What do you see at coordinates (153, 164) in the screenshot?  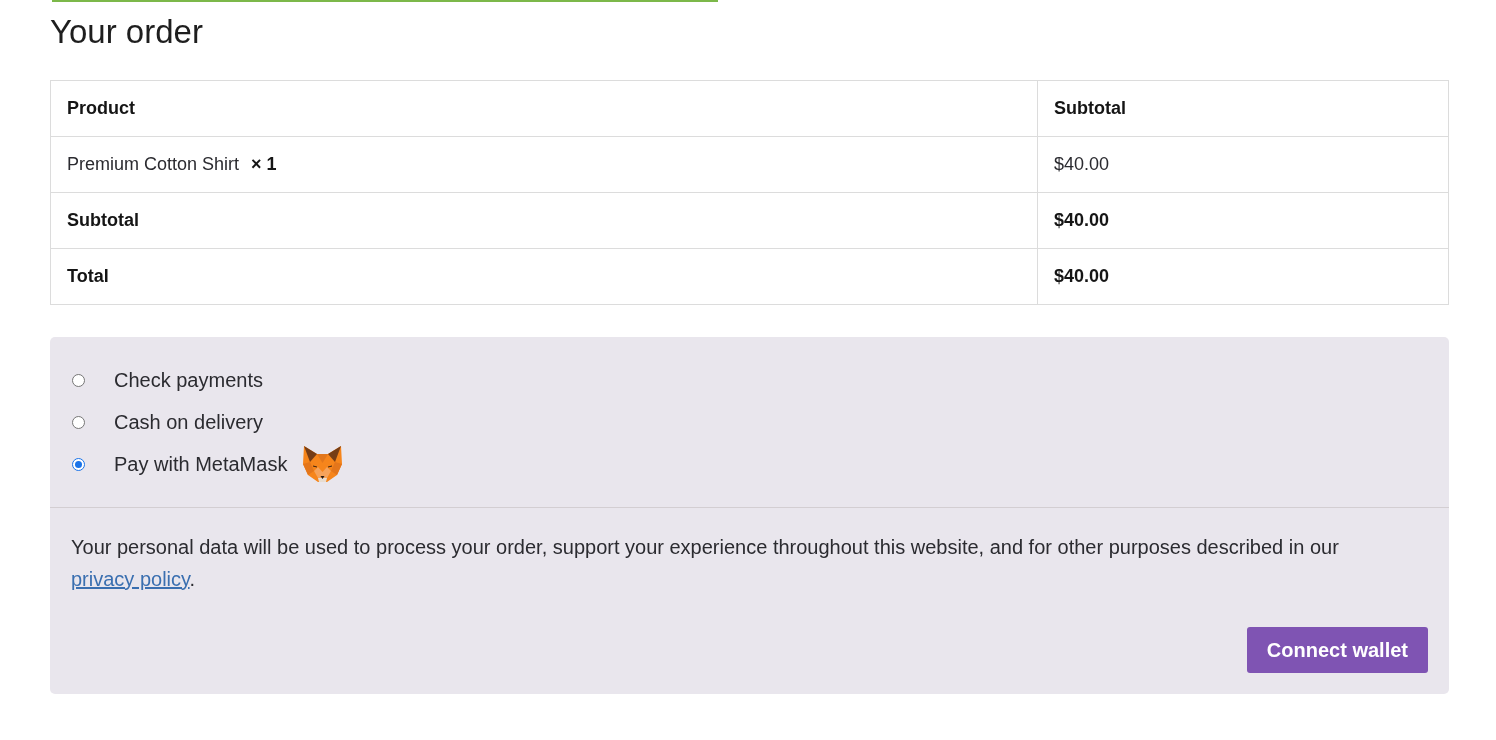 I see `product-name: Premium Cotton Shirt` at bounding box center [153, 164].